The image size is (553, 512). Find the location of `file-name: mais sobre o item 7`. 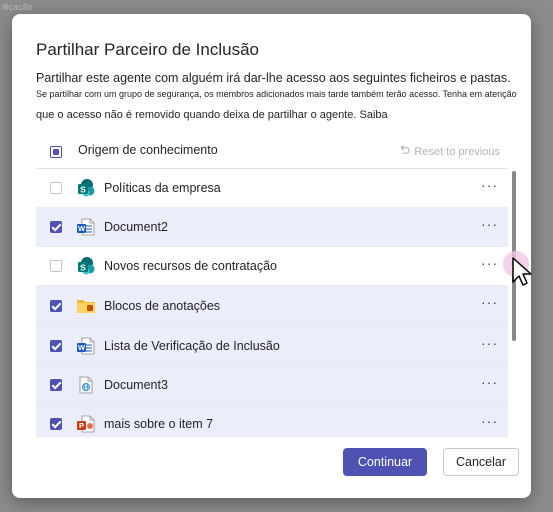

file-name: mais sobre o item 7 is located at coordinates (159, 424).